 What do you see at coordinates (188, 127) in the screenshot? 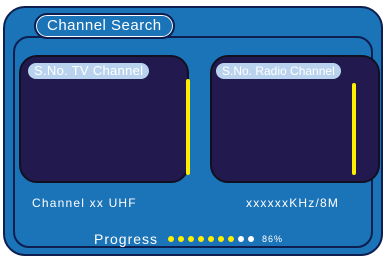
I see `tv-channel-scrollbar` at bounding box center [188, 127].